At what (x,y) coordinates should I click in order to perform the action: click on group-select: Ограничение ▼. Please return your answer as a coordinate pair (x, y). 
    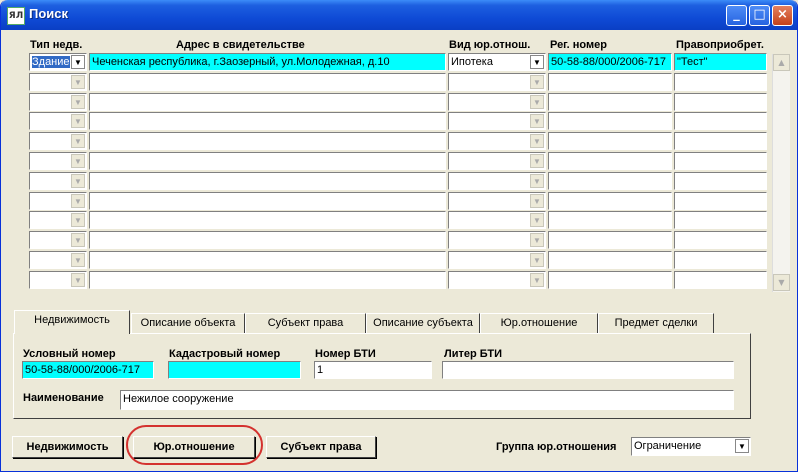
    Looking at the image, I should click on (691, 446).